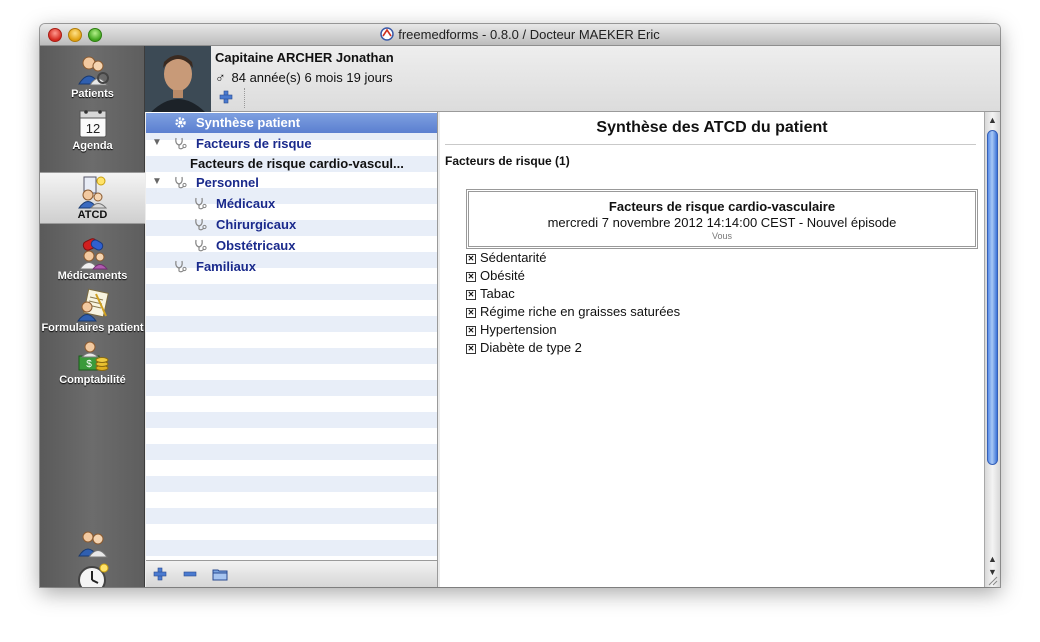 The height and width of the screenshot is (642, 1040). What do you see at coordinates (291, 267) in the screenshot?
I see `tree-row-family: Familiaux` at bounding box center [291, 267].